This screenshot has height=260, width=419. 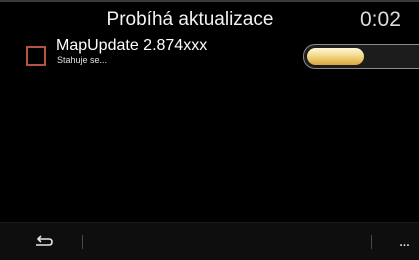 I want to click on back-button, so click(x=44, y=242).